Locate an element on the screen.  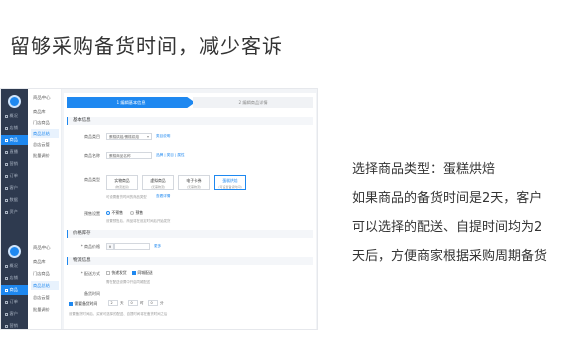
description-line: 天后，方便商家根据采购周期备货 is located at coordinates (450, 256).